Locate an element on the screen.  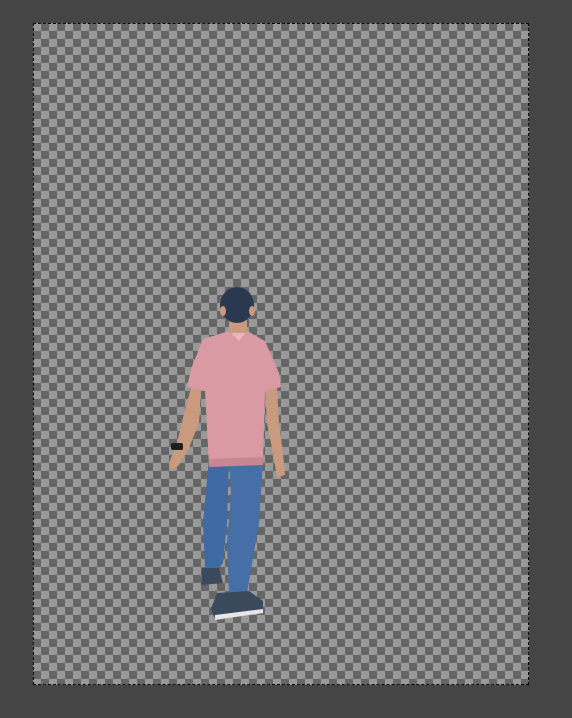
back-leg is located at coordinates (216, 514).